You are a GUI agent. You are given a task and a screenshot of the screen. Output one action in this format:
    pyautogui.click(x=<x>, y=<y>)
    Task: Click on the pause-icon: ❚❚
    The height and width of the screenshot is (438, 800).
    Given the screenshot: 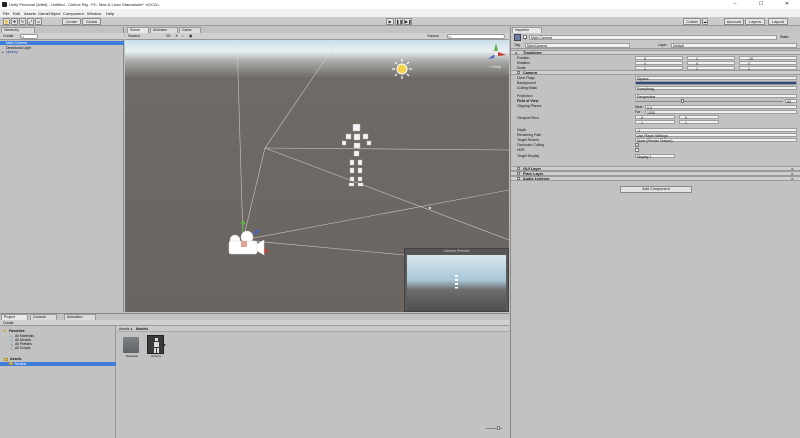 What is the action you would take?
    pyautogui.click(x=399, y=21)
    